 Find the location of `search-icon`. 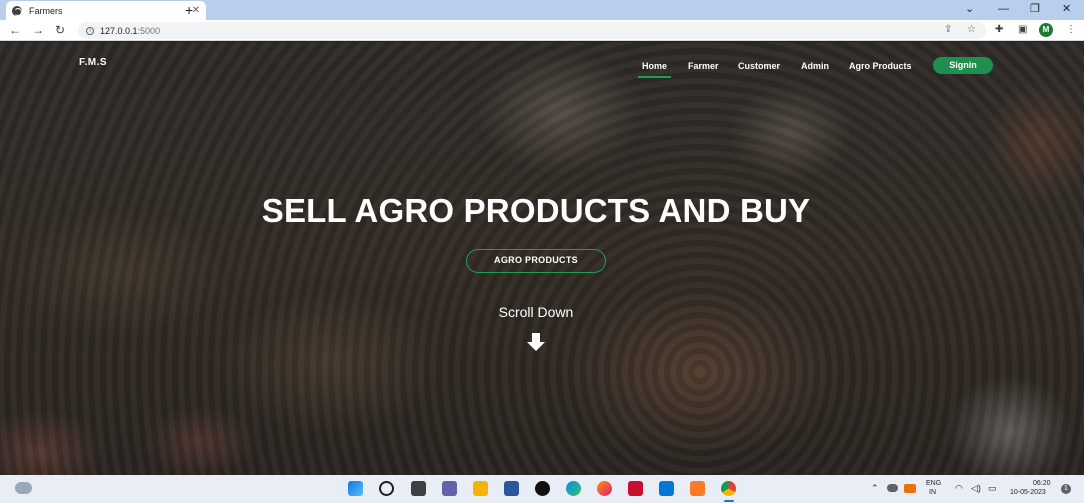

search-icon is located at coordinates (386, 488).